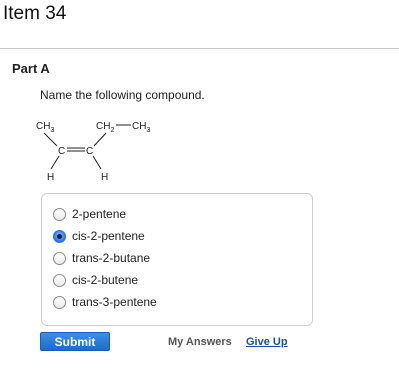 The image size is (399, 386). Describe the element at coordinates (61, 151) in the screenshot. I see `structure-carbon-left: C` at that location.